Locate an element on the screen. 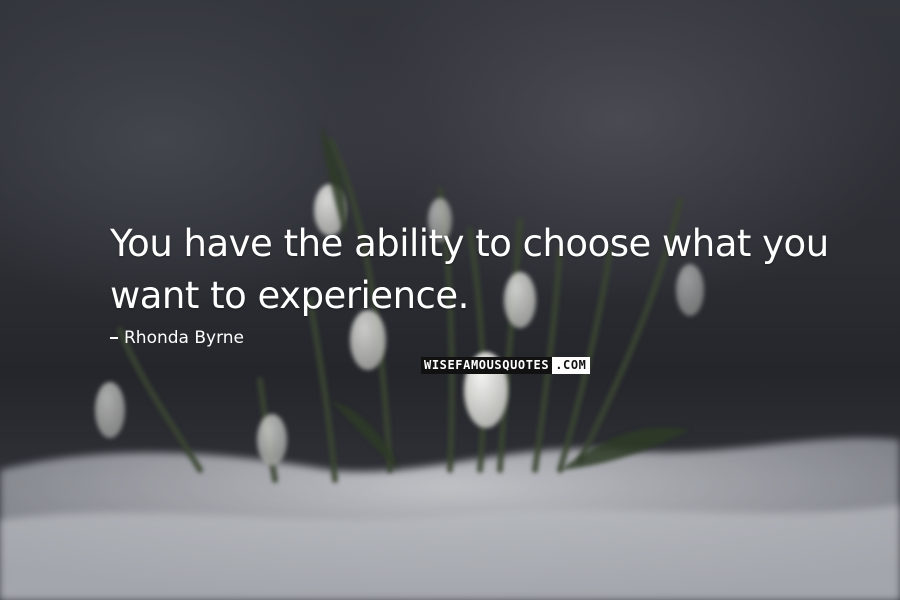 The height and width of the screenshot is (600, 900). author-attribution: Rhonda Byrne is located at coordinates (177, 338).